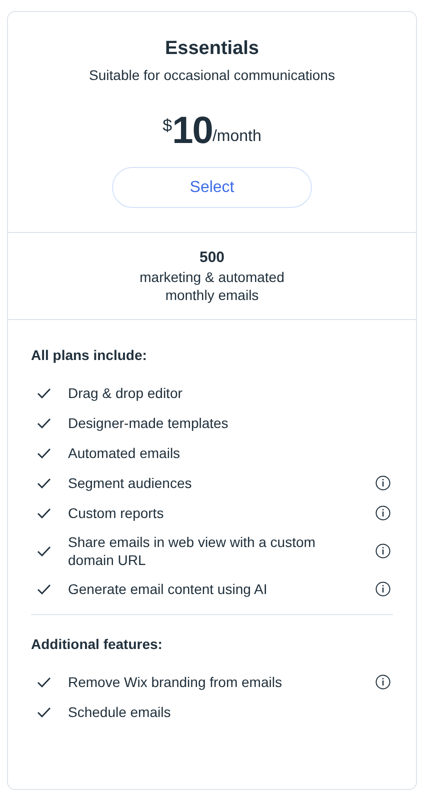 This screenshot has width=423, height=796. I want to click on feature-label: Segment audiences, so click(130, 483).